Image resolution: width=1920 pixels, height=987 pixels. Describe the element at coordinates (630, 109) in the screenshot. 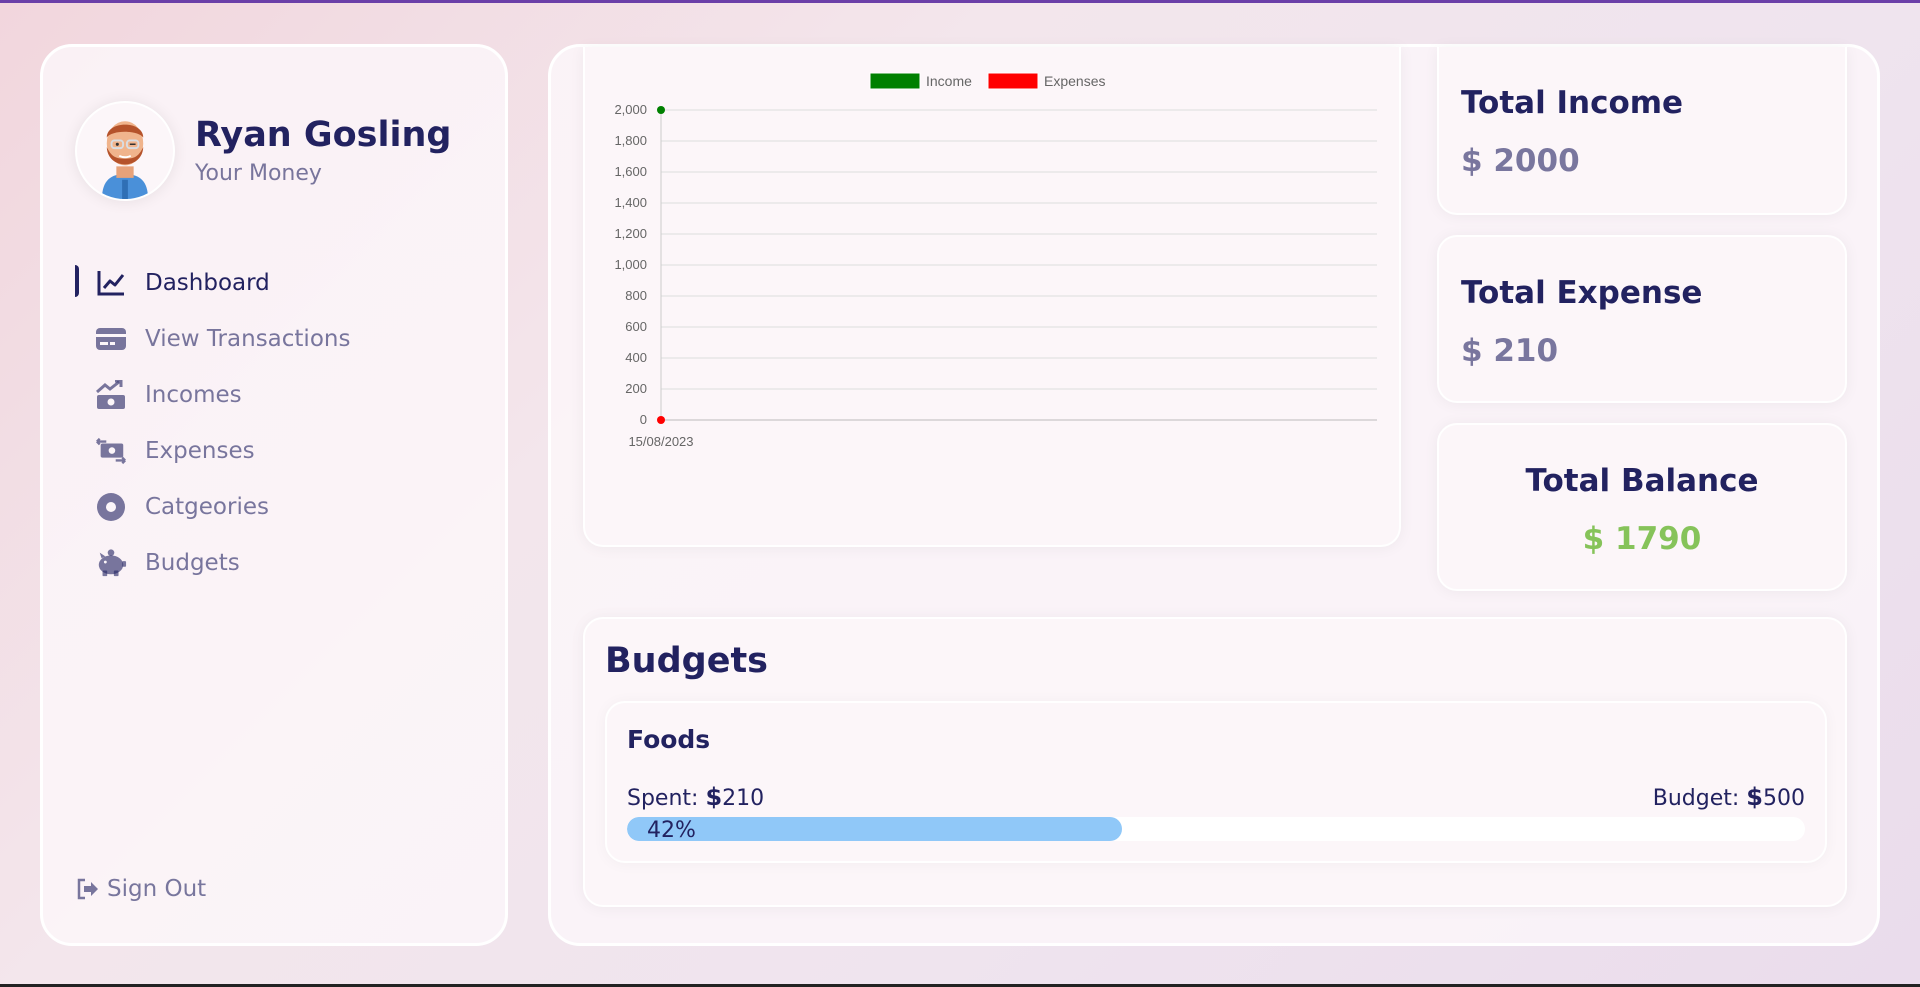

I see `y-tick-label: 2,000` at that location.